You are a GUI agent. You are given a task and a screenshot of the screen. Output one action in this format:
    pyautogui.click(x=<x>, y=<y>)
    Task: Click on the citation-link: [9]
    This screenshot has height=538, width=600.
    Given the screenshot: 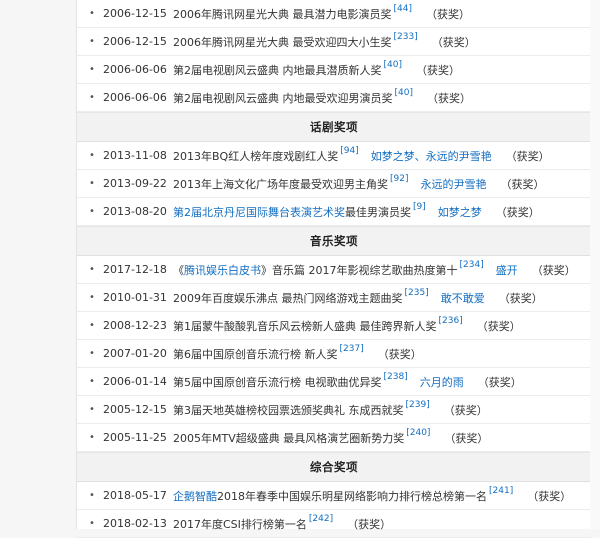 What is the action you would take?
    pyautogui.click(x=419, y=207)
    